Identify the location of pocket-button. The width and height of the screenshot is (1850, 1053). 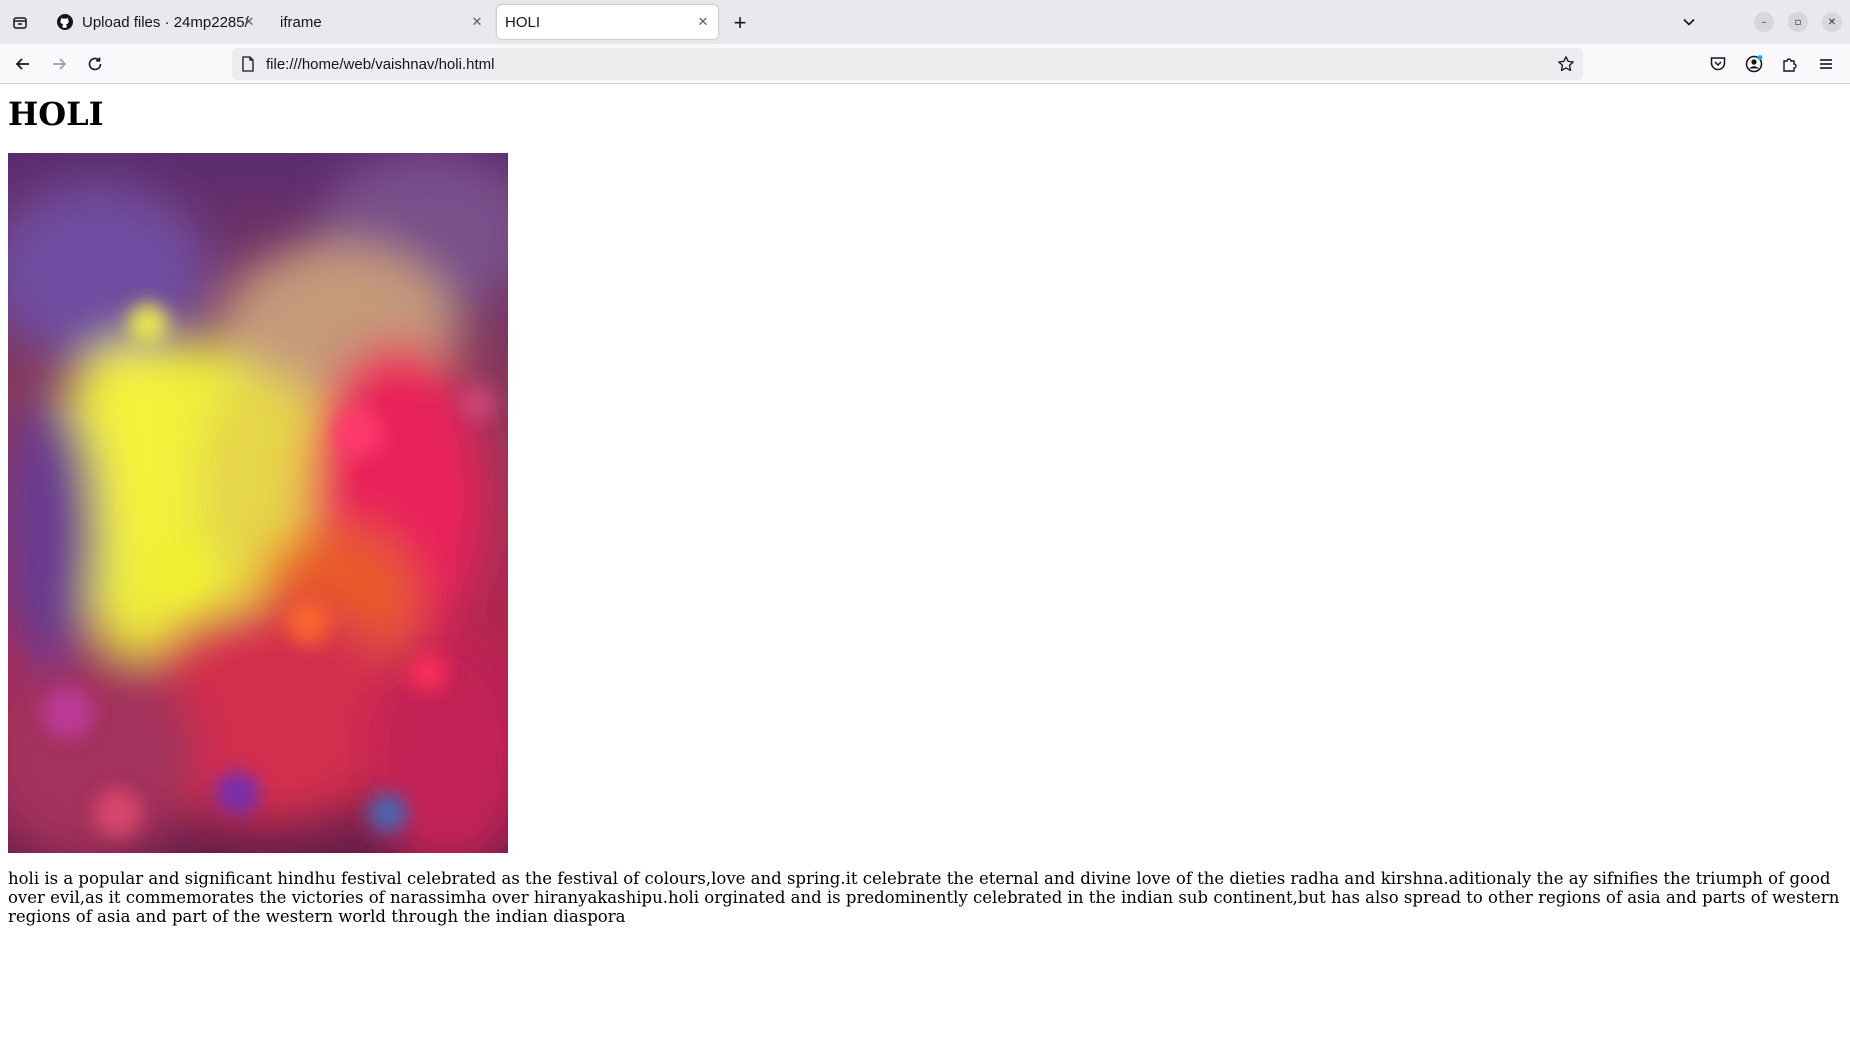
(1718, 64).